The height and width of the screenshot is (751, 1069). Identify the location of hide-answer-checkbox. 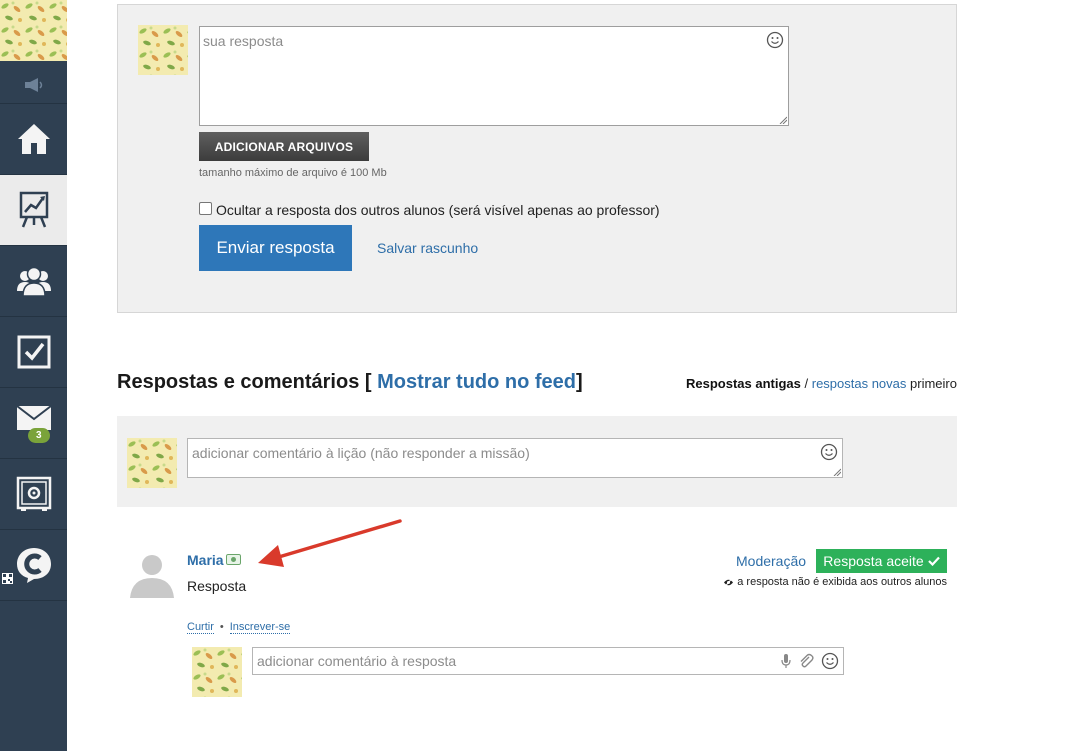
(205, 208).